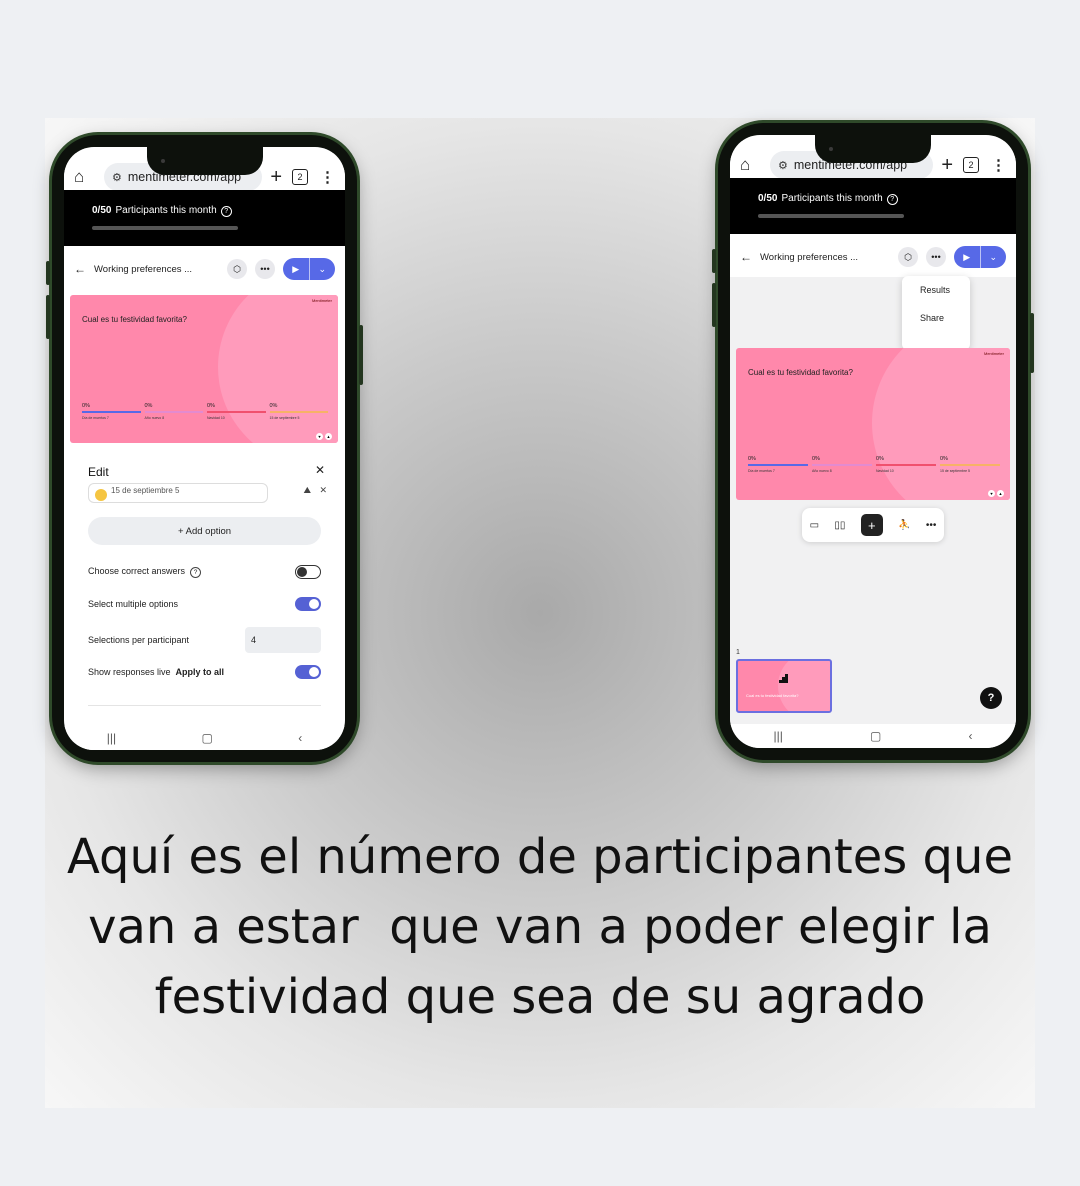 The height and width of the screenshot is (1186, 1080). What do you see at coordinates (936, 290) in the screenshot?
I see `menu-item-results: Results` at bounding box center [936, 290].